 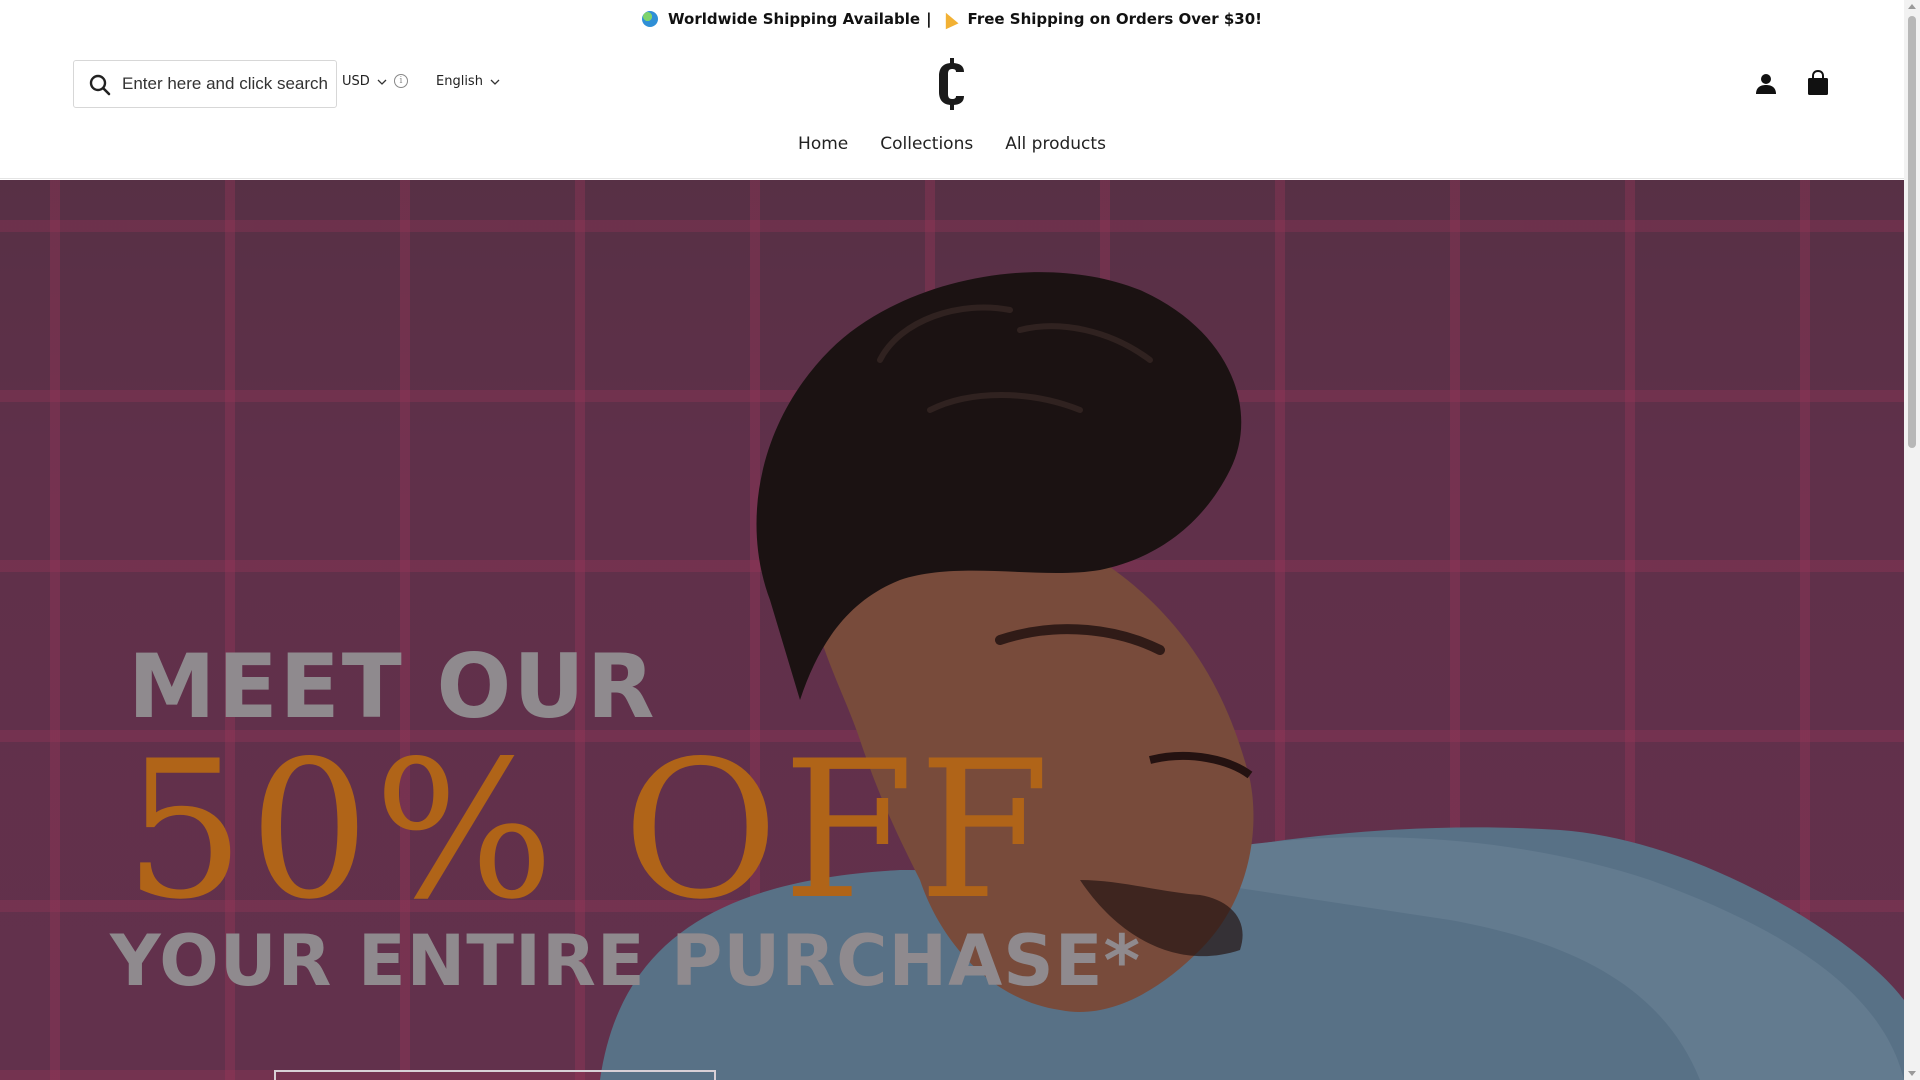 What do you see at coordinates (1818, 83) in the screenshot?
I see `shopping-bag-icon` at bounding box center [1818, 83].